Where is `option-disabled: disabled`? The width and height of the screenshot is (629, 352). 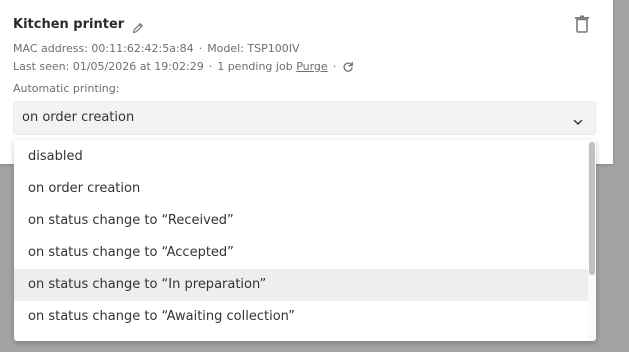 option-disabled: disabled is located at coordinates (301, 157).